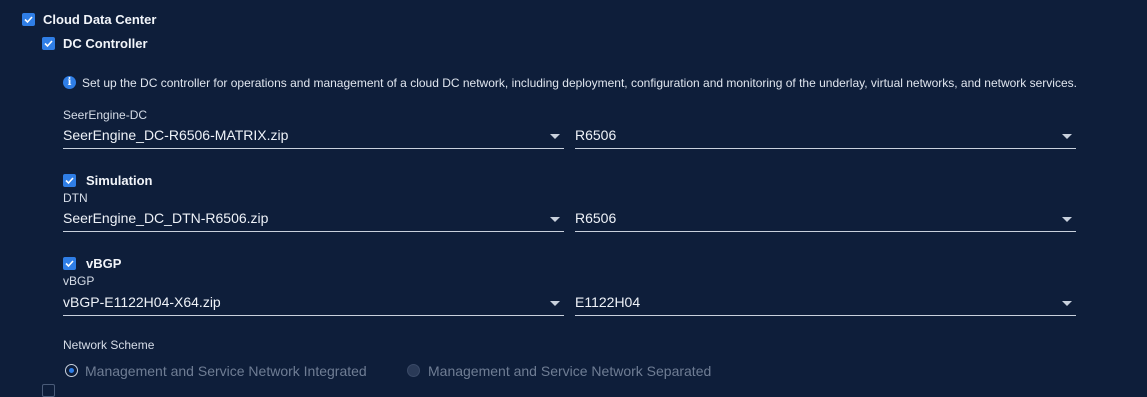 This screenshot has width=1147, height=397. What do you see at coordinates (313, 305) in the screenshot?
I see `vbgp-package-select: vBGP-E1122H04-X64.zip` at bounding box center [313, 305].